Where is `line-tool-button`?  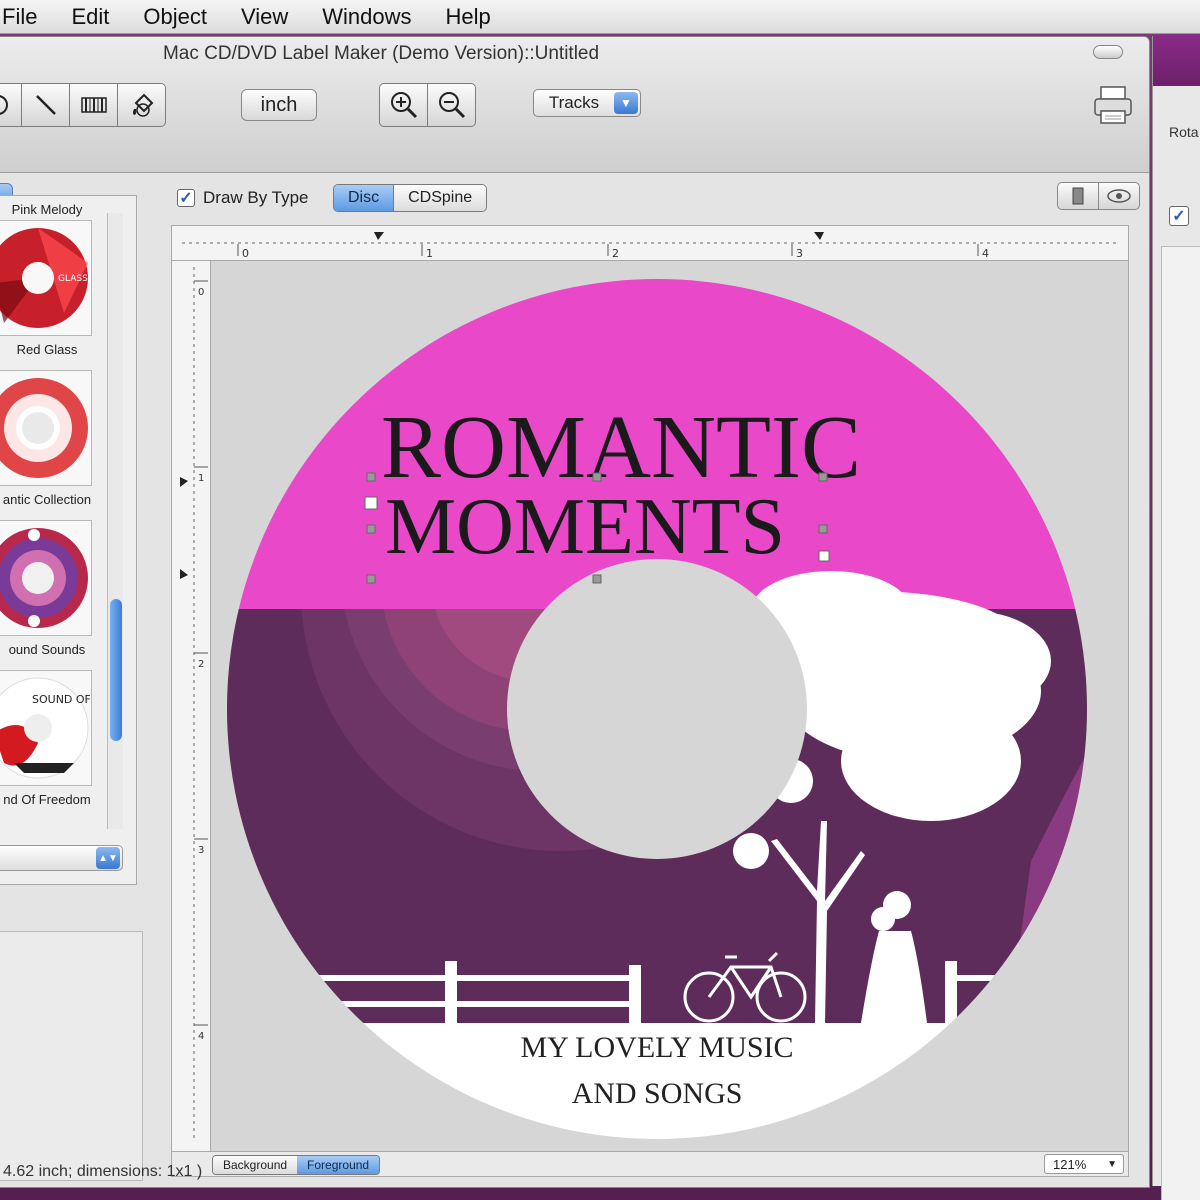
line-tool-button is located at coordinates (45, 105).